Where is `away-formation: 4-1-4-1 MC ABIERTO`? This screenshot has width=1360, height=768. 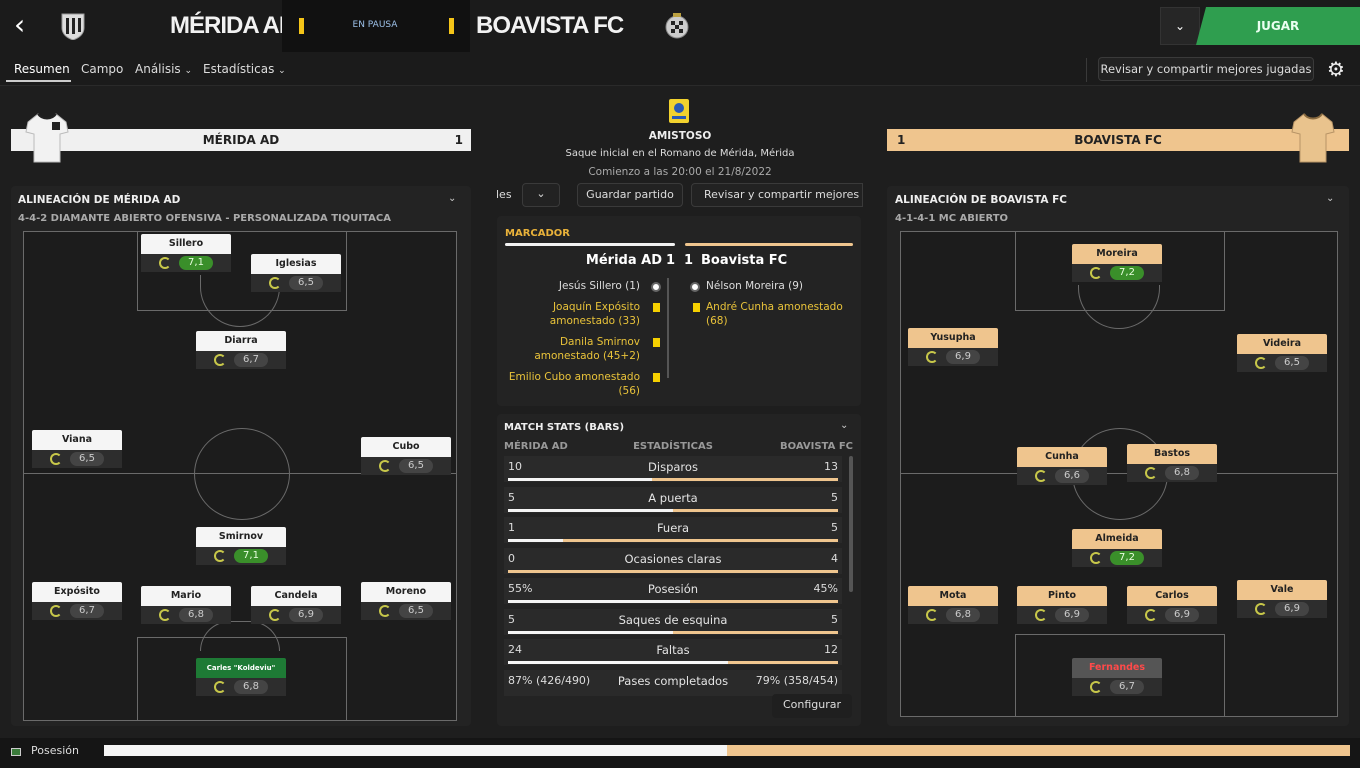
away-formation: 4-1-4-1 MC ABIERTO is located at coordinates (952, 218).